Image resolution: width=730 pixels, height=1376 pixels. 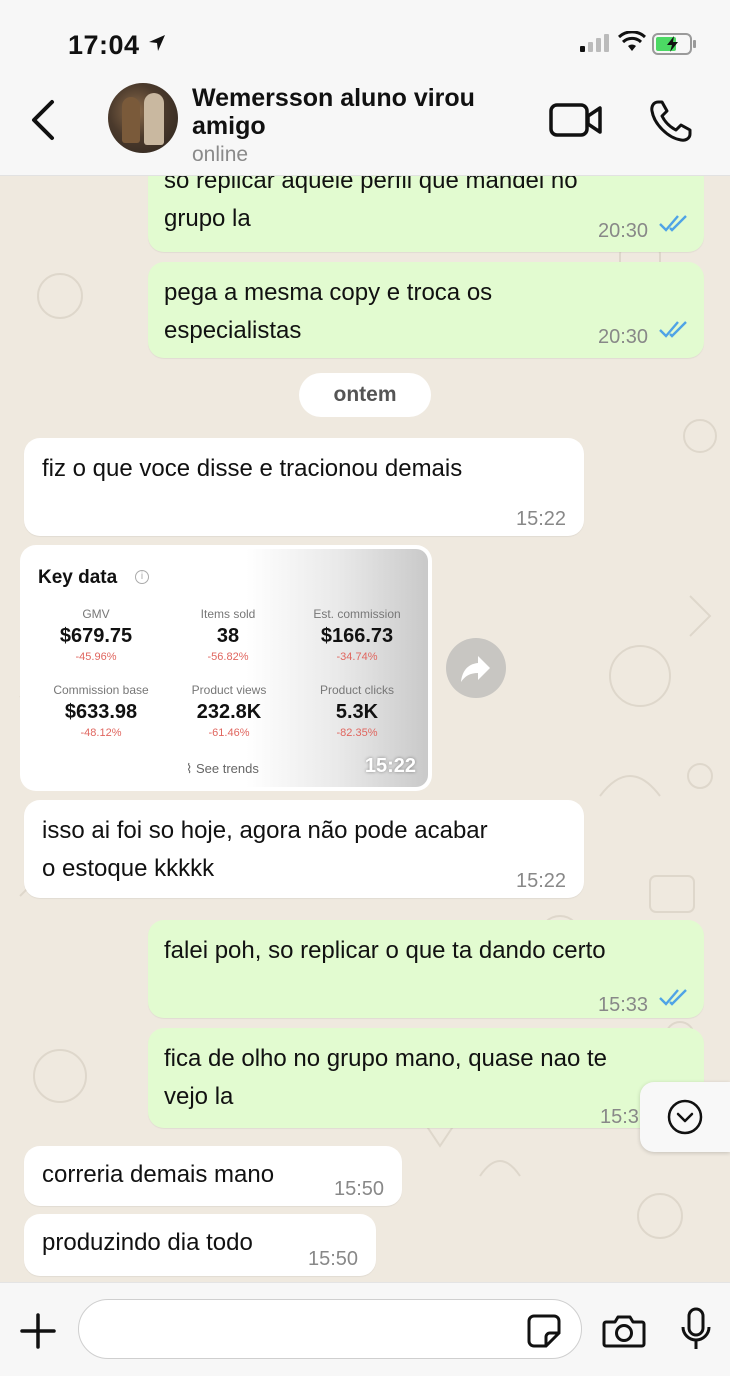 I want to click on sticker-icon, so click(x=544, y=1331).